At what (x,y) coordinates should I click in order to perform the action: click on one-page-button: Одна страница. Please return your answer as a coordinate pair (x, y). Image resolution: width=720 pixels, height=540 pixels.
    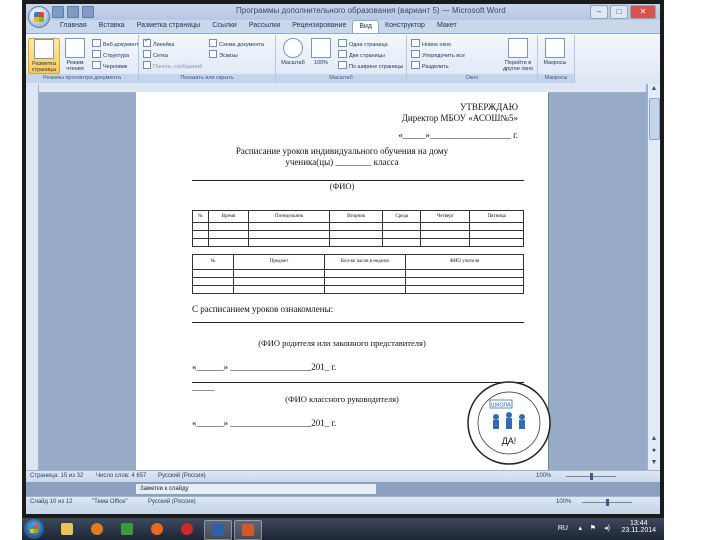
    Looking at the image, I should click on (363, 43).